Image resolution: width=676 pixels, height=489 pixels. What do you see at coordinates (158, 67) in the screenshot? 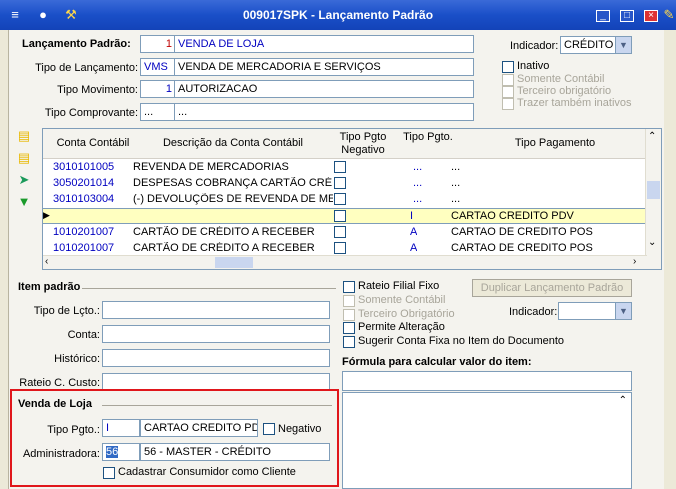
I see `tipo-lancamento-code-field: VMS` at bounding box center [158, 67].